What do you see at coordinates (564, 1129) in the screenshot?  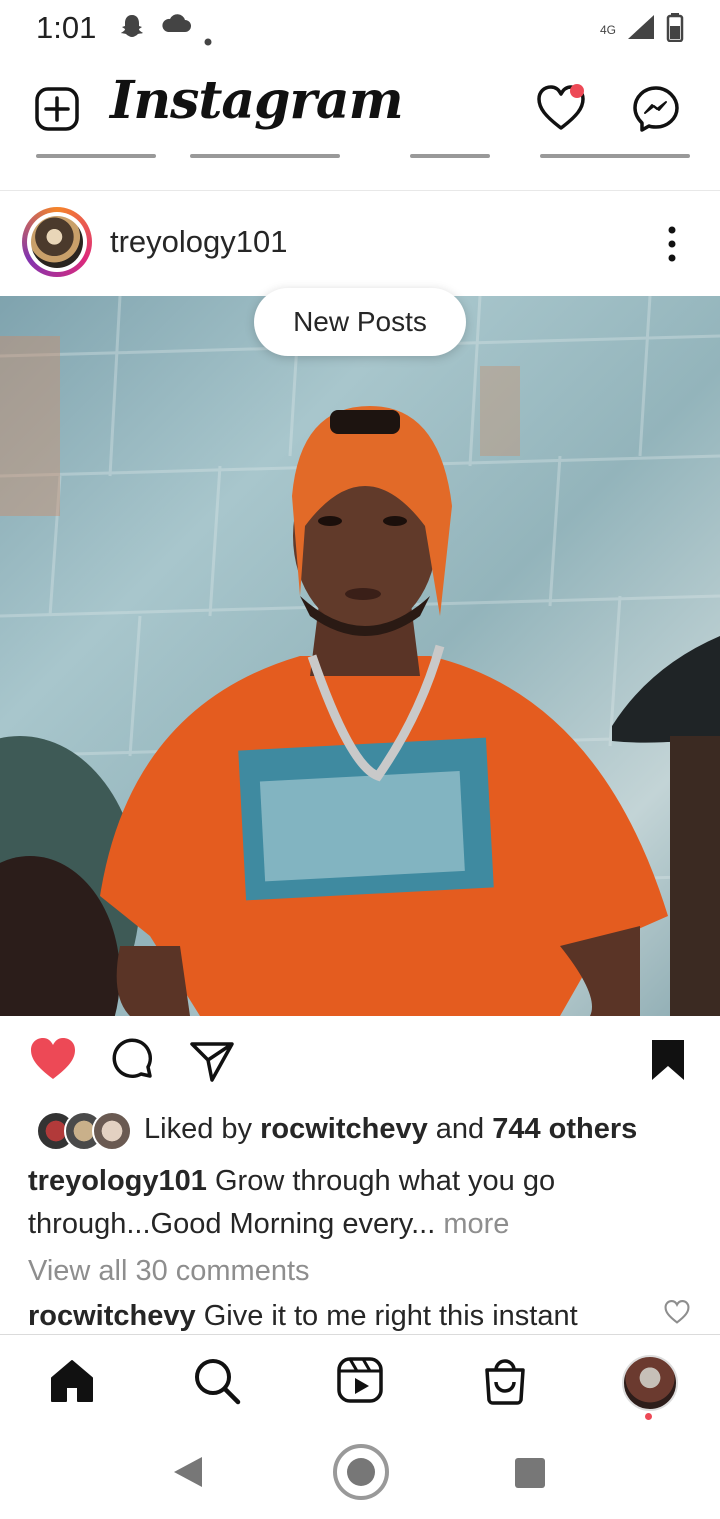 I see `liked-others: 744 others` at bounding box center [564, 1129].